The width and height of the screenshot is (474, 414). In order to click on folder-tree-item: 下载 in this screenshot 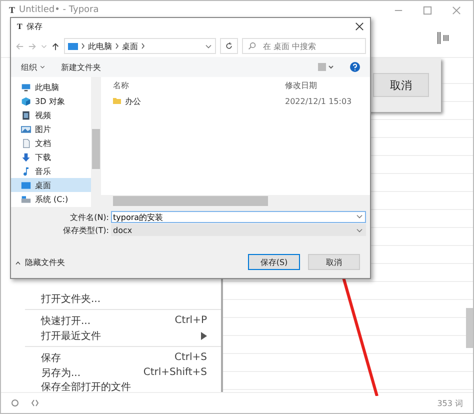, I will do `click(51, 157)`.